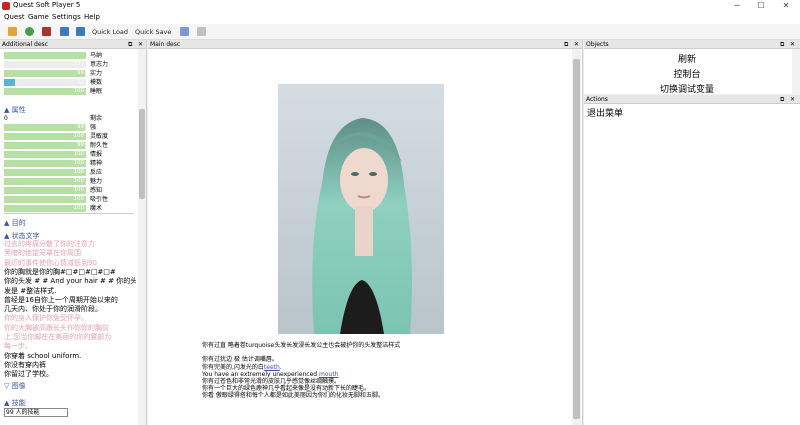 This screenshot has height=425, width=800. What do you see at coordinates (69, 191) in the screenshot?
I see `attribute-row: 100 感知` at bounding box center [69, 191].